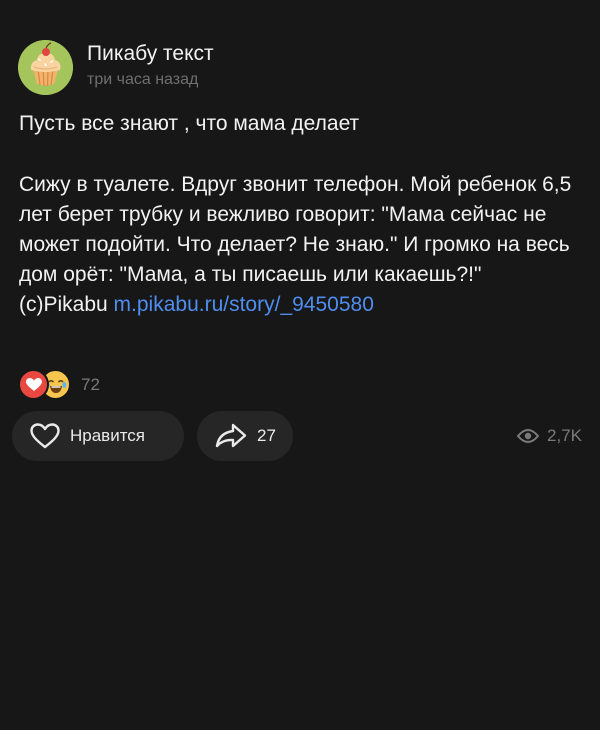 The image size is (600, 730). What do you see at coordinates (90, 384) in the screenshot?
I see `reactions-count: 72` at bounding box center [90, 384].